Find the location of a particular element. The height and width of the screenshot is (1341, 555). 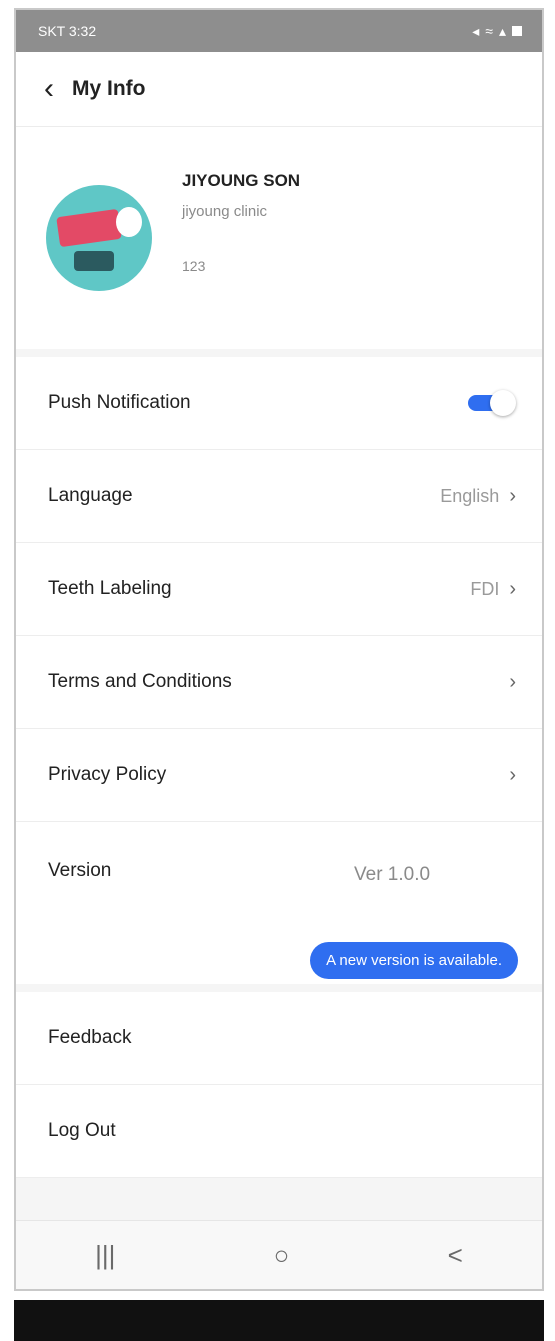

privacy-row: Privacy Policy › is located at coordinates (279, 775).